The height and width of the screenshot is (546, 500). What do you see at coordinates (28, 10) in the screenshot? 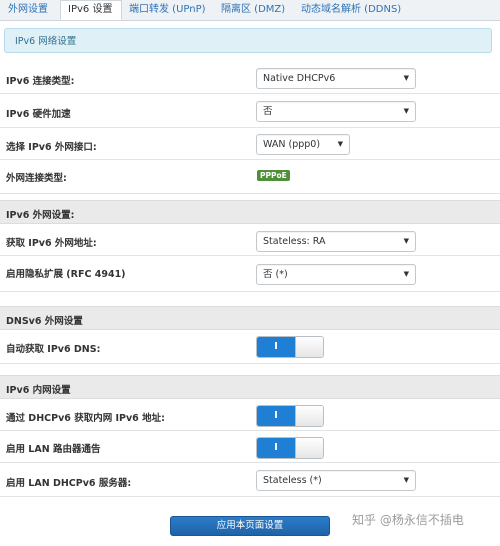
I see `tab-wan-settings: 外网设置` at bounding box center [28, 10].